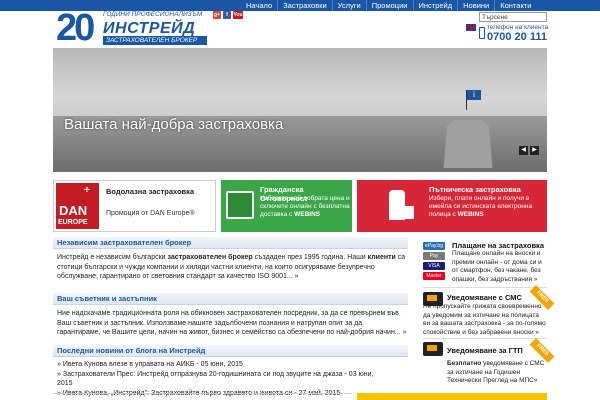  Describe the element at coordinates (435, 5) in the screenshot. I see `nav-item-instrade: Инстрейд` at that location.